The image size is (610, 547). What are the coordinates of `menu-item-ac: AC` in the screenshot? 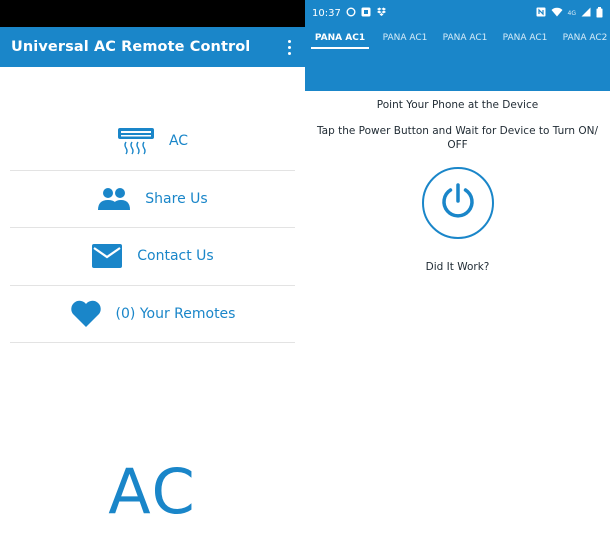 It's located at (152, 142).